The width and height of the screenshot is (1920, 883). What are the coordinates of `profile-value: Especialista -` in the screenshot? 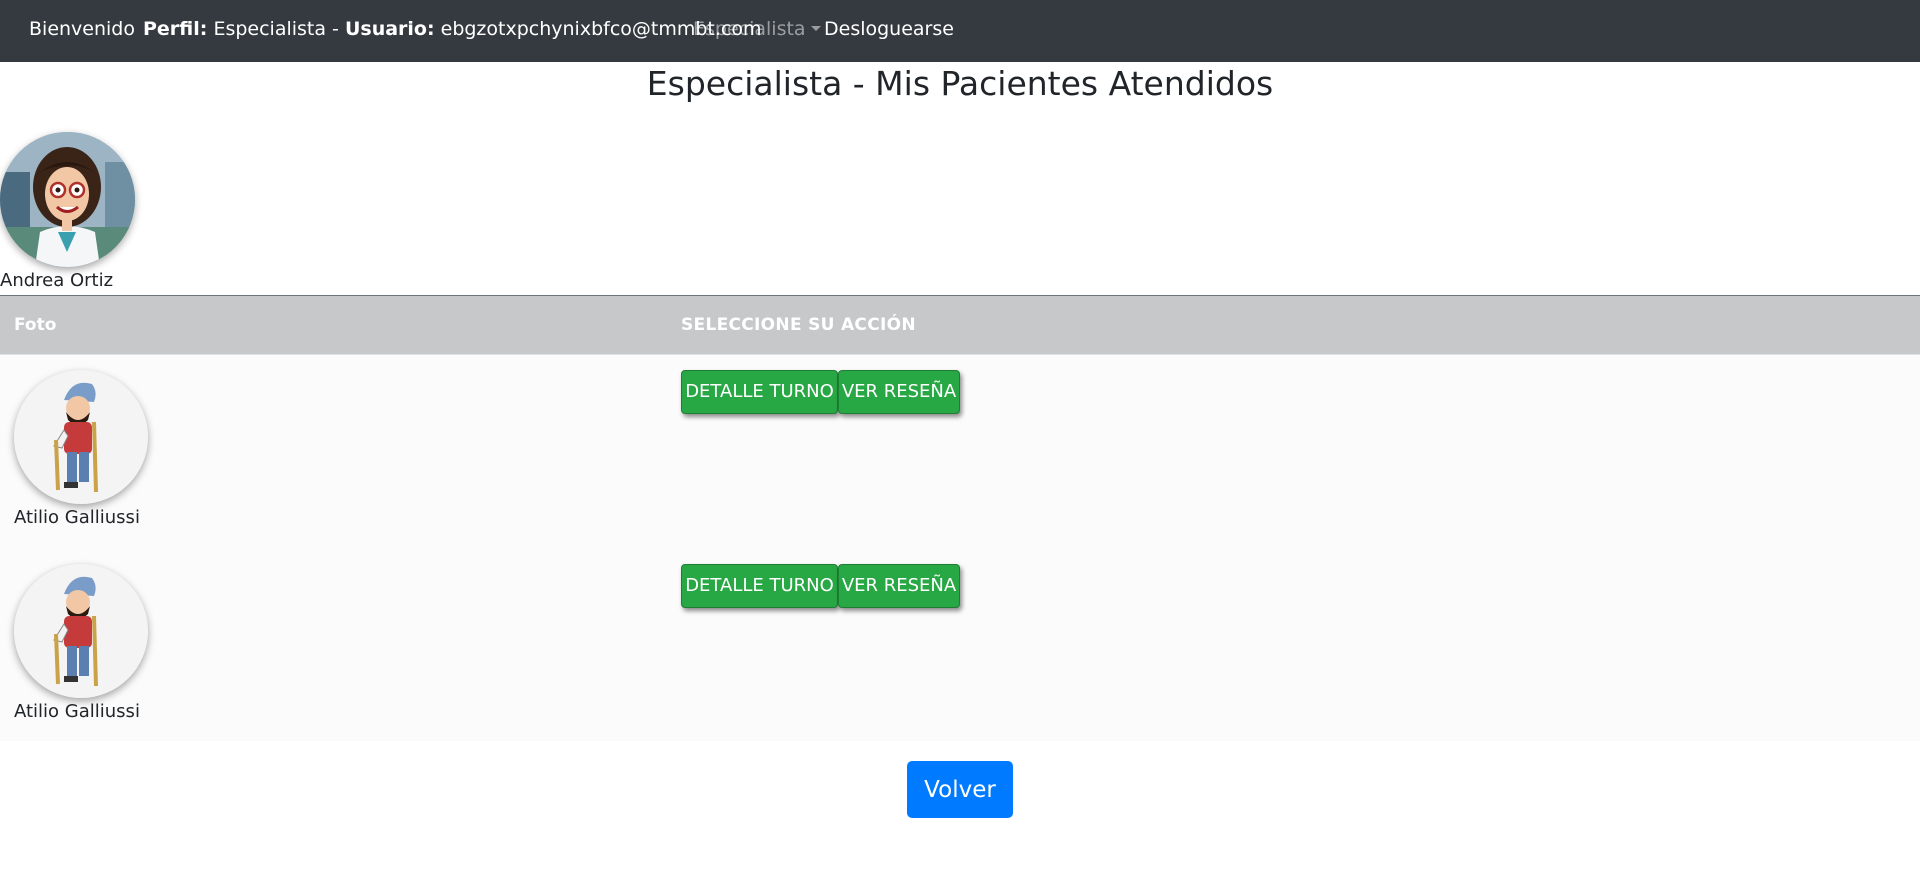 It's located at (276, 29).